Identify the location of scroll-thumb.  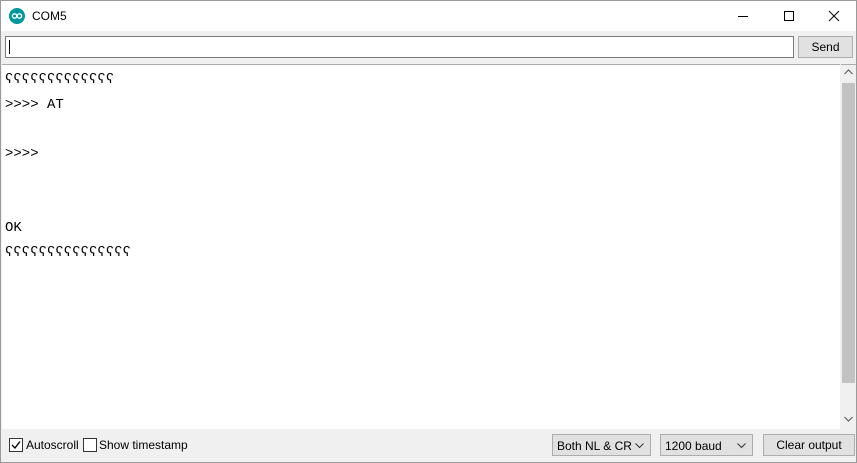
(848, 233).